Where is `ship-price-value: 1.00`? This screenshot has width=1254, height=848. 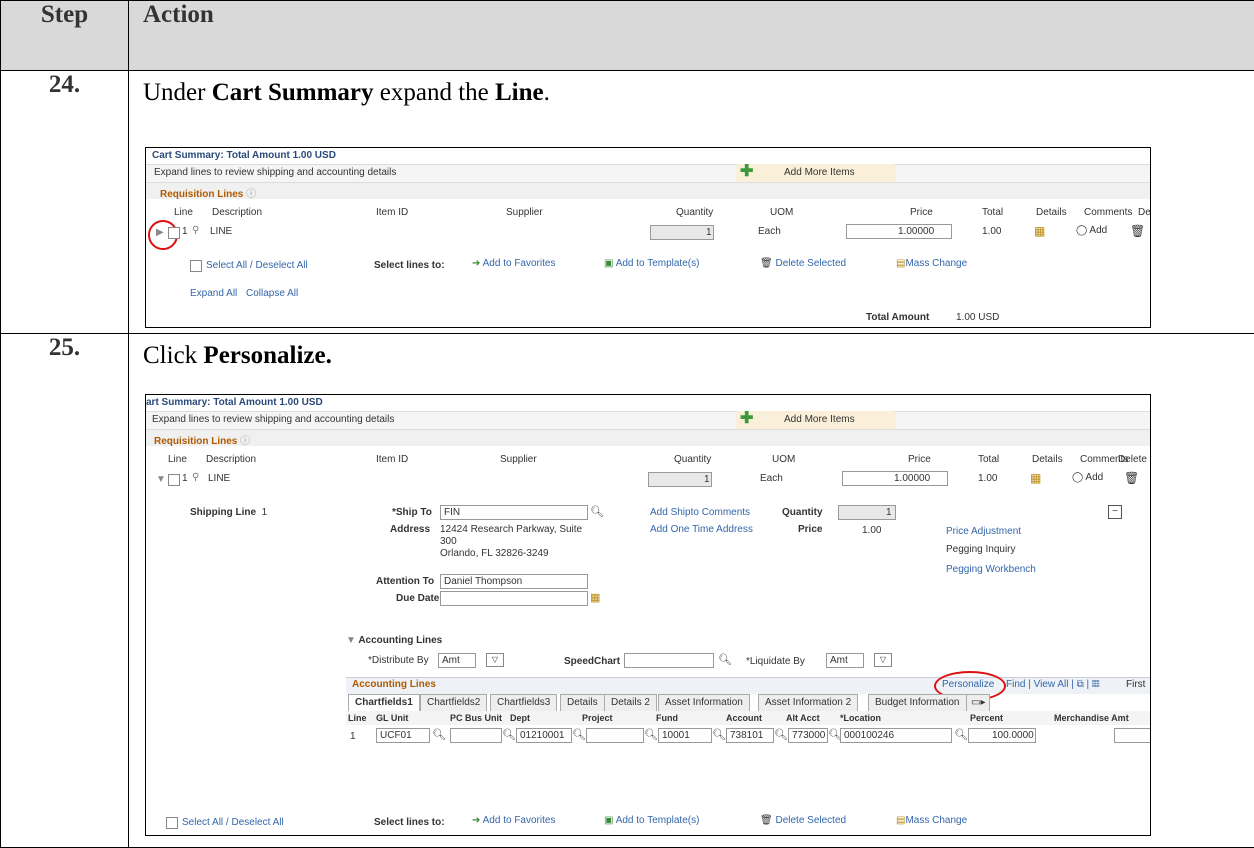
ship-price-value: 1.00 is located at coordinates (871, 530).